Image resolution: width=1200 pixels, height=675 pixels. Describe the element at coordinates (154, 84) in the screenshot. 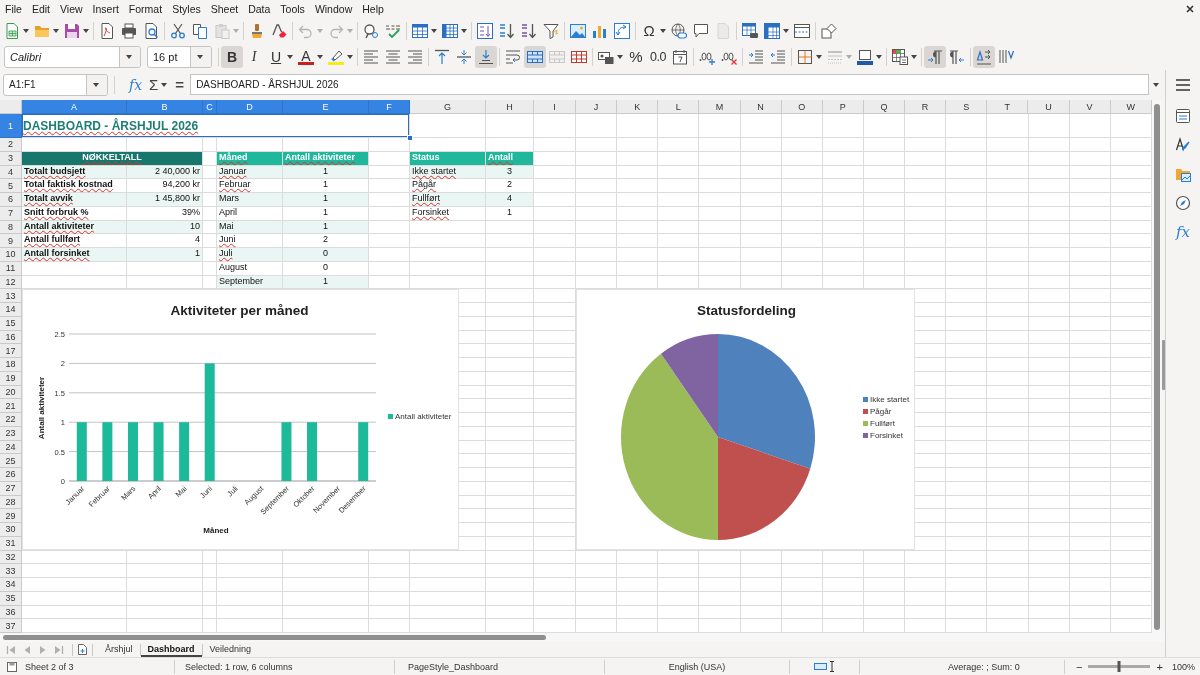

I see `sum-button: Σ` at that location.